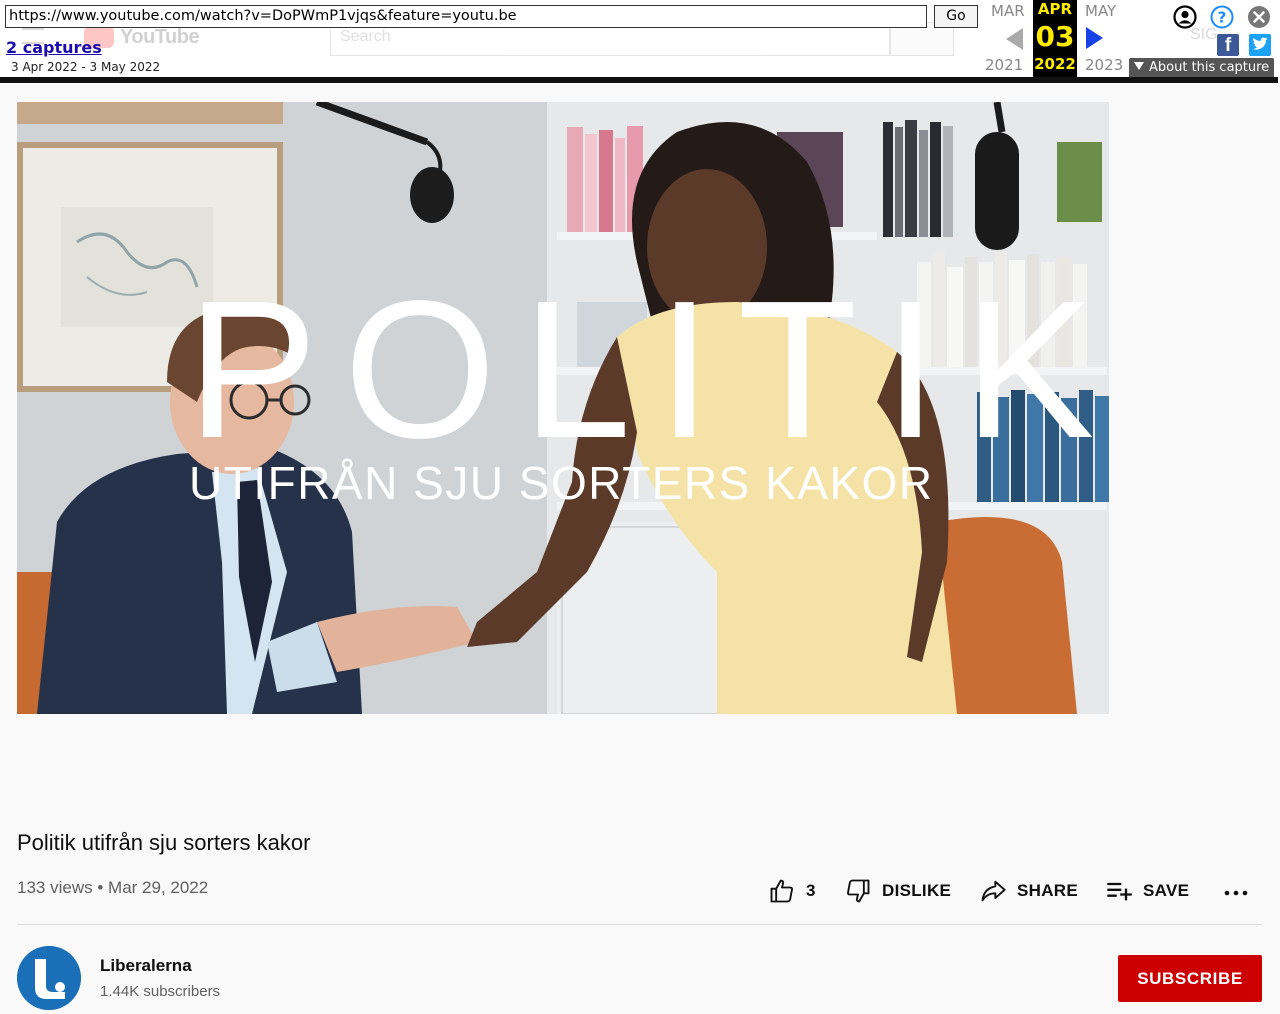 The image size is (1280, 1014). Describe the element at coordinates (1166, 890) in the screenshot. I see `save-label: SAVE` at that location.